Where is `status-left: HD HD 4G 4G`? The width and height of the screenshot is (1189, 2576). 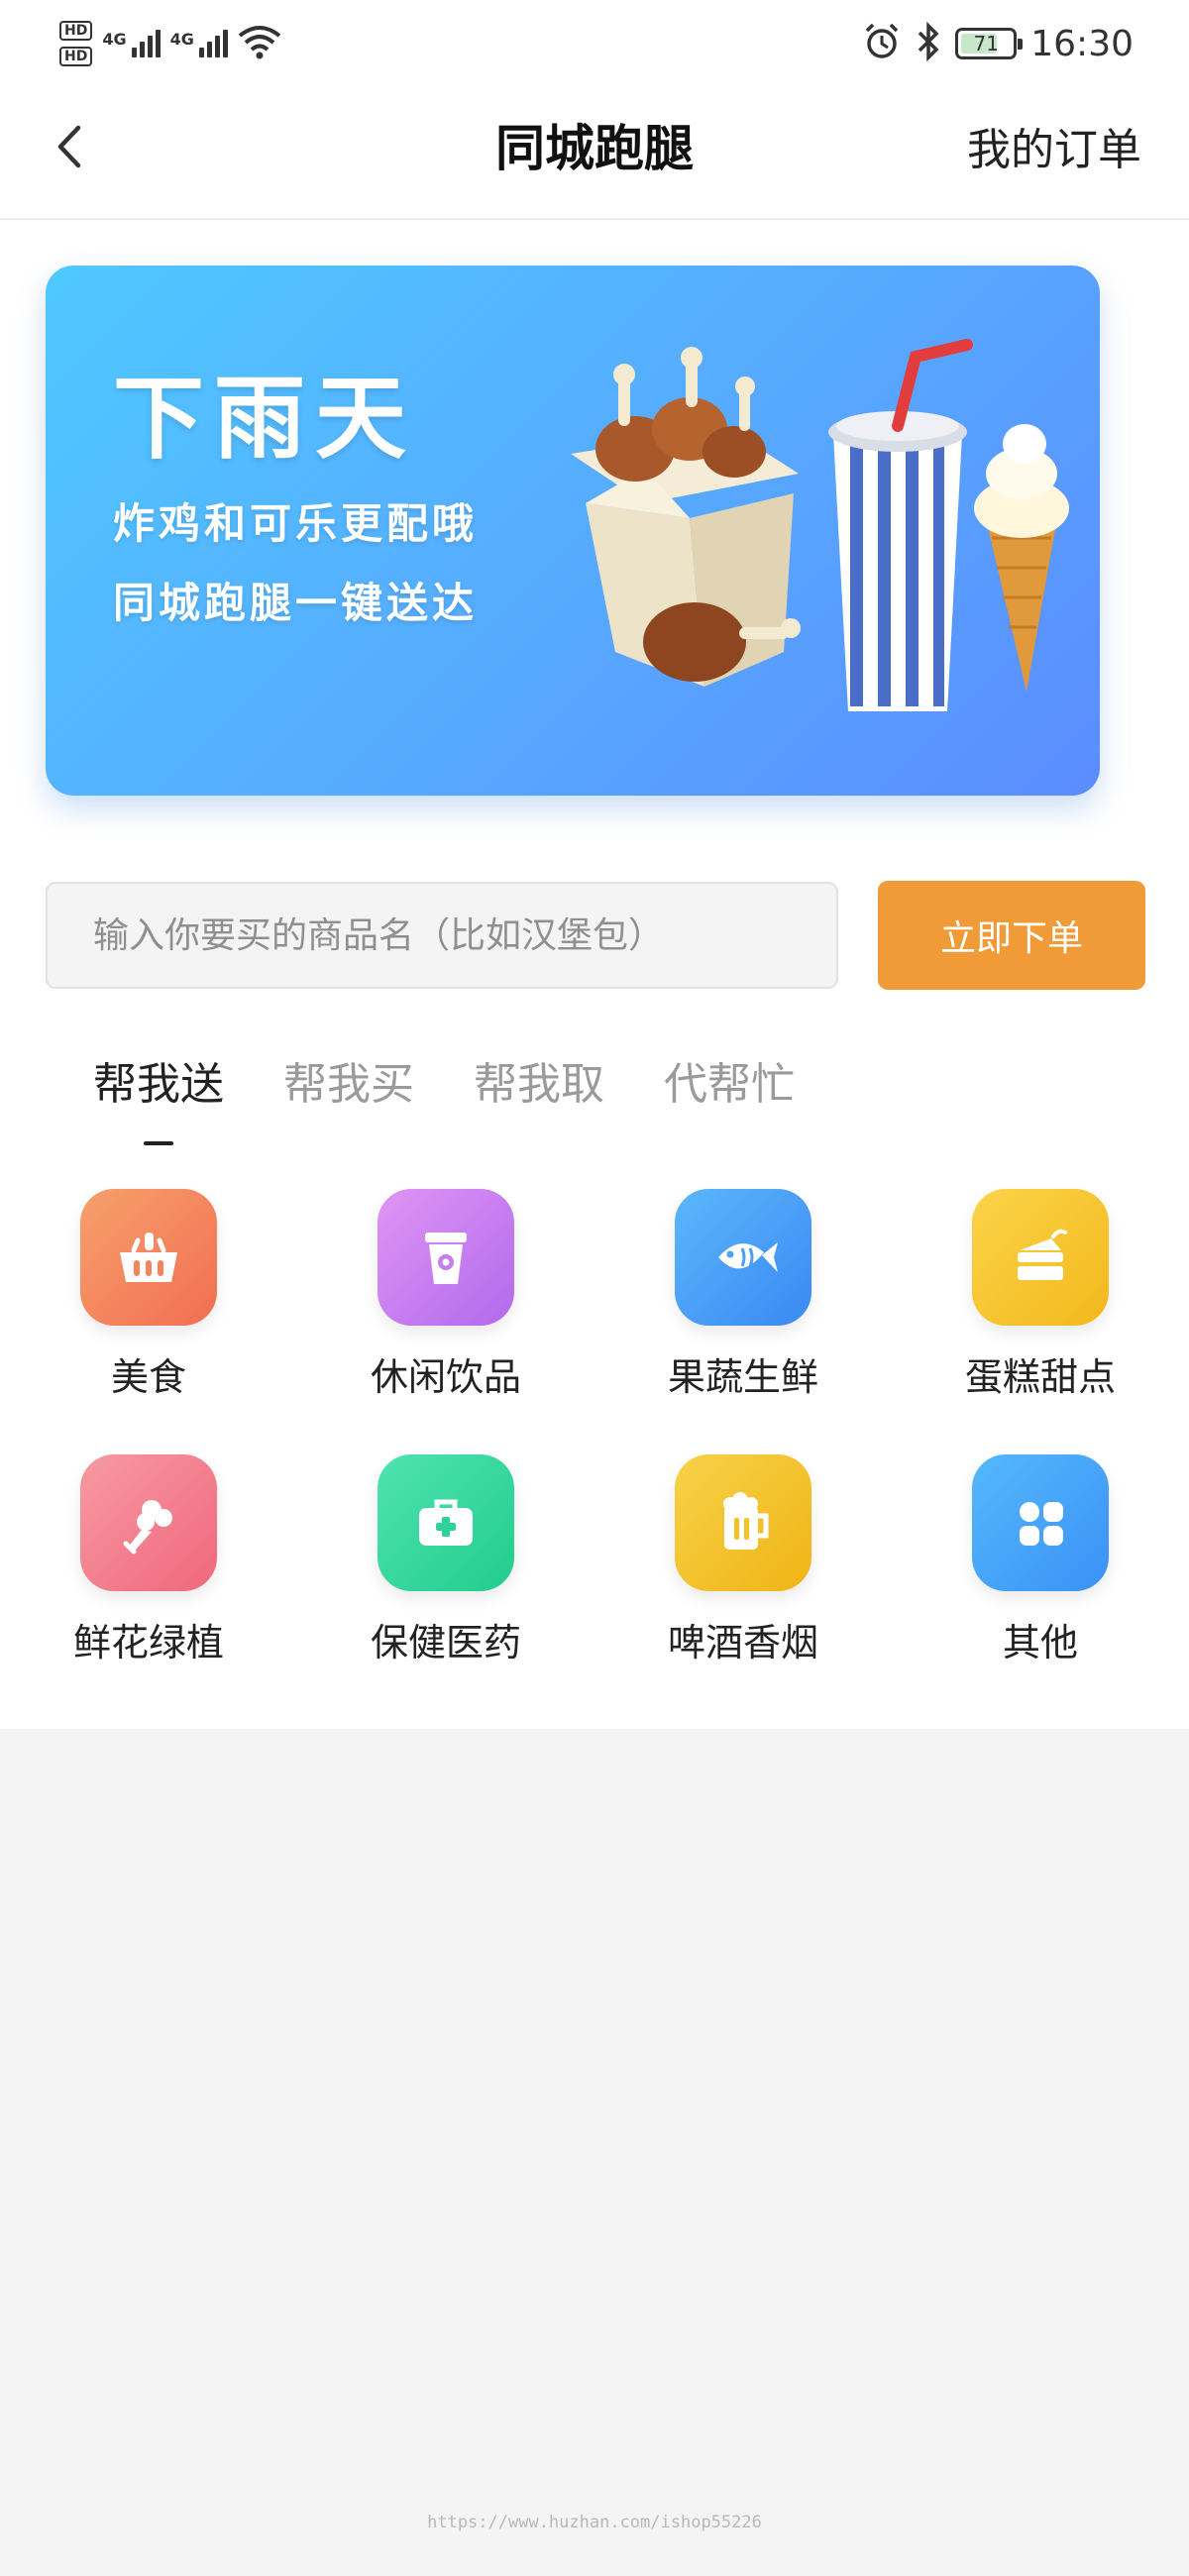 status-left: HD HD 4G 4G is located at coordinates (170, 44).